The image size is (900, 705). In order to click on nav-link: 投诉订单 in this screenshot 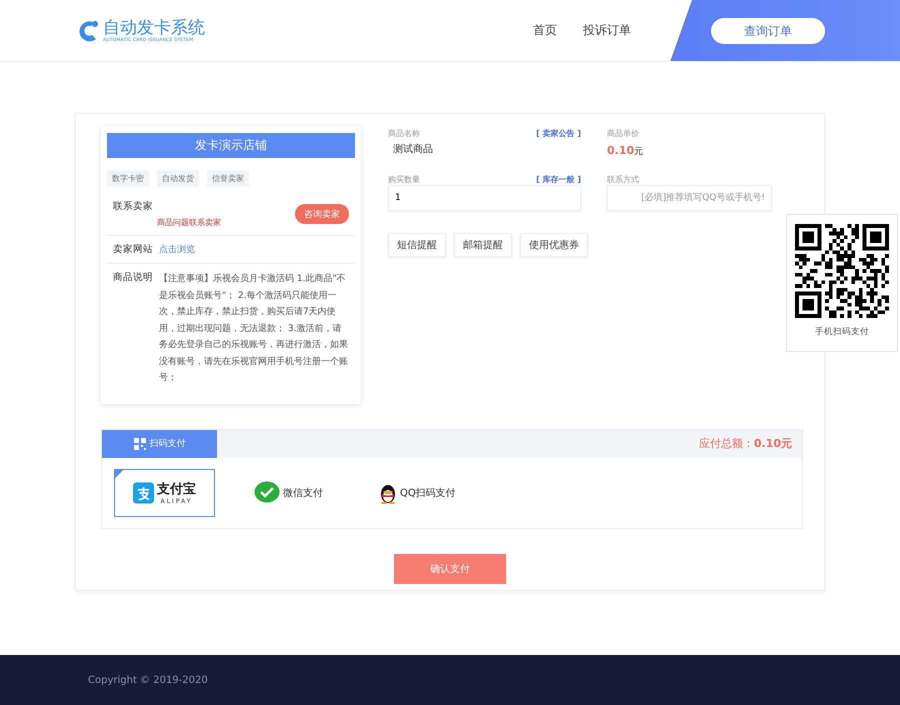, I will do `click(607, 30)`.